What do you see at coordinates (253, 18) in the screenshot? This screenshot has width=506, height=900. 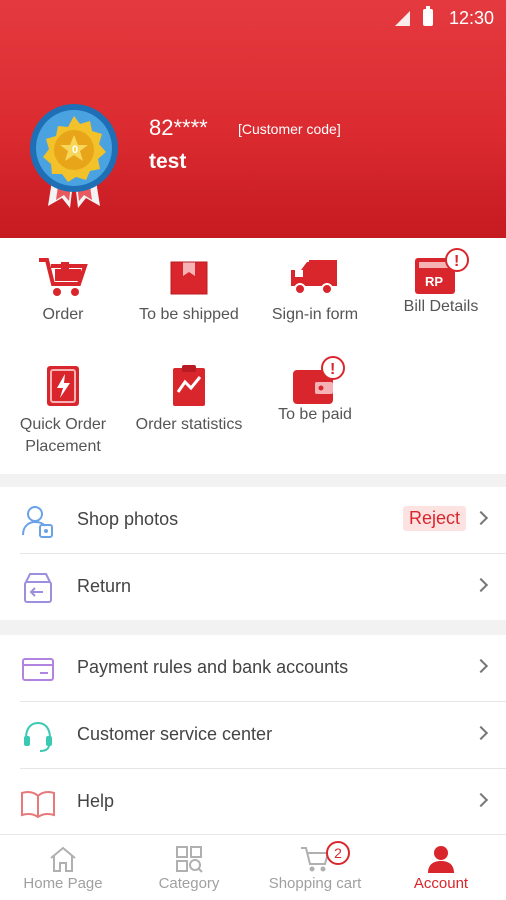 I see `status-bar: 12:30` at bounding box center [253, 18].